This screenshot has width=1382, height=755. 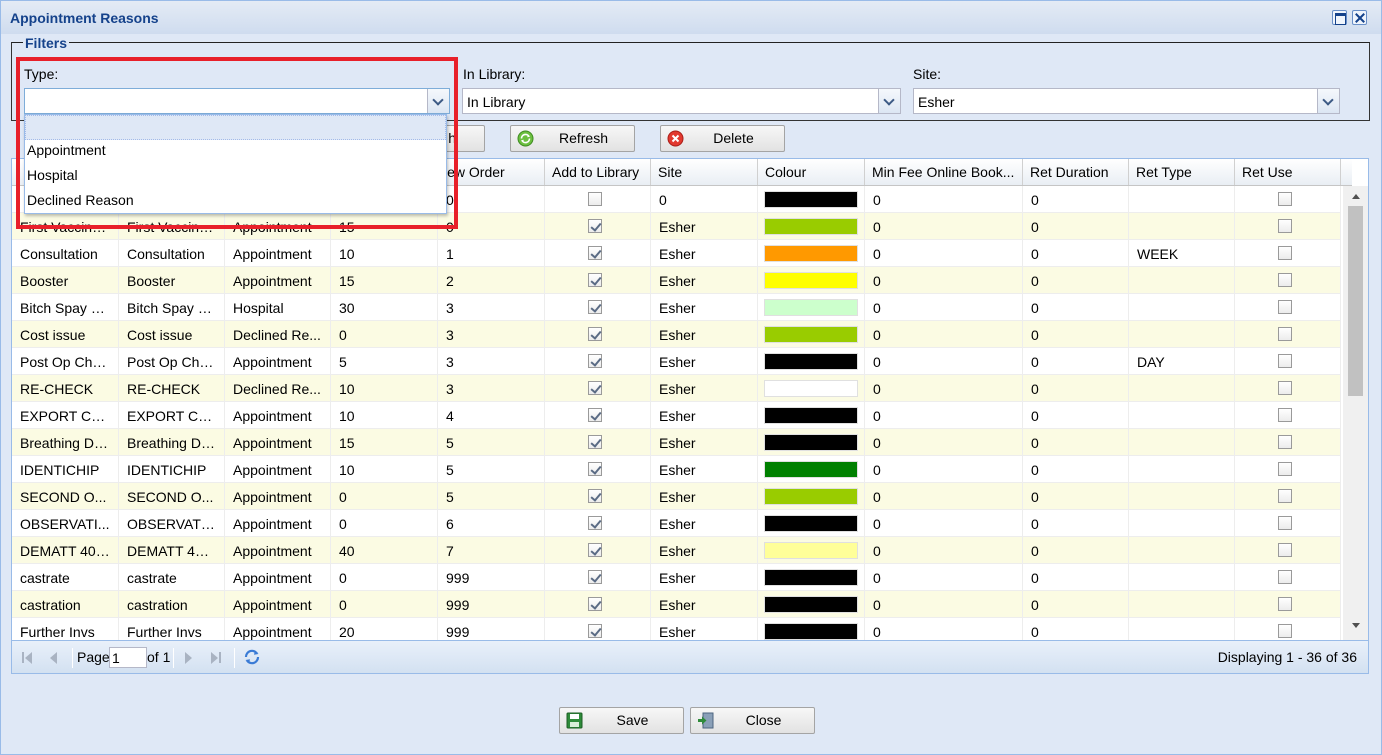 What do you see at coordinates (128, 657) in the screenshot?
I see `page-number-input` at bounding box center [128, 657].